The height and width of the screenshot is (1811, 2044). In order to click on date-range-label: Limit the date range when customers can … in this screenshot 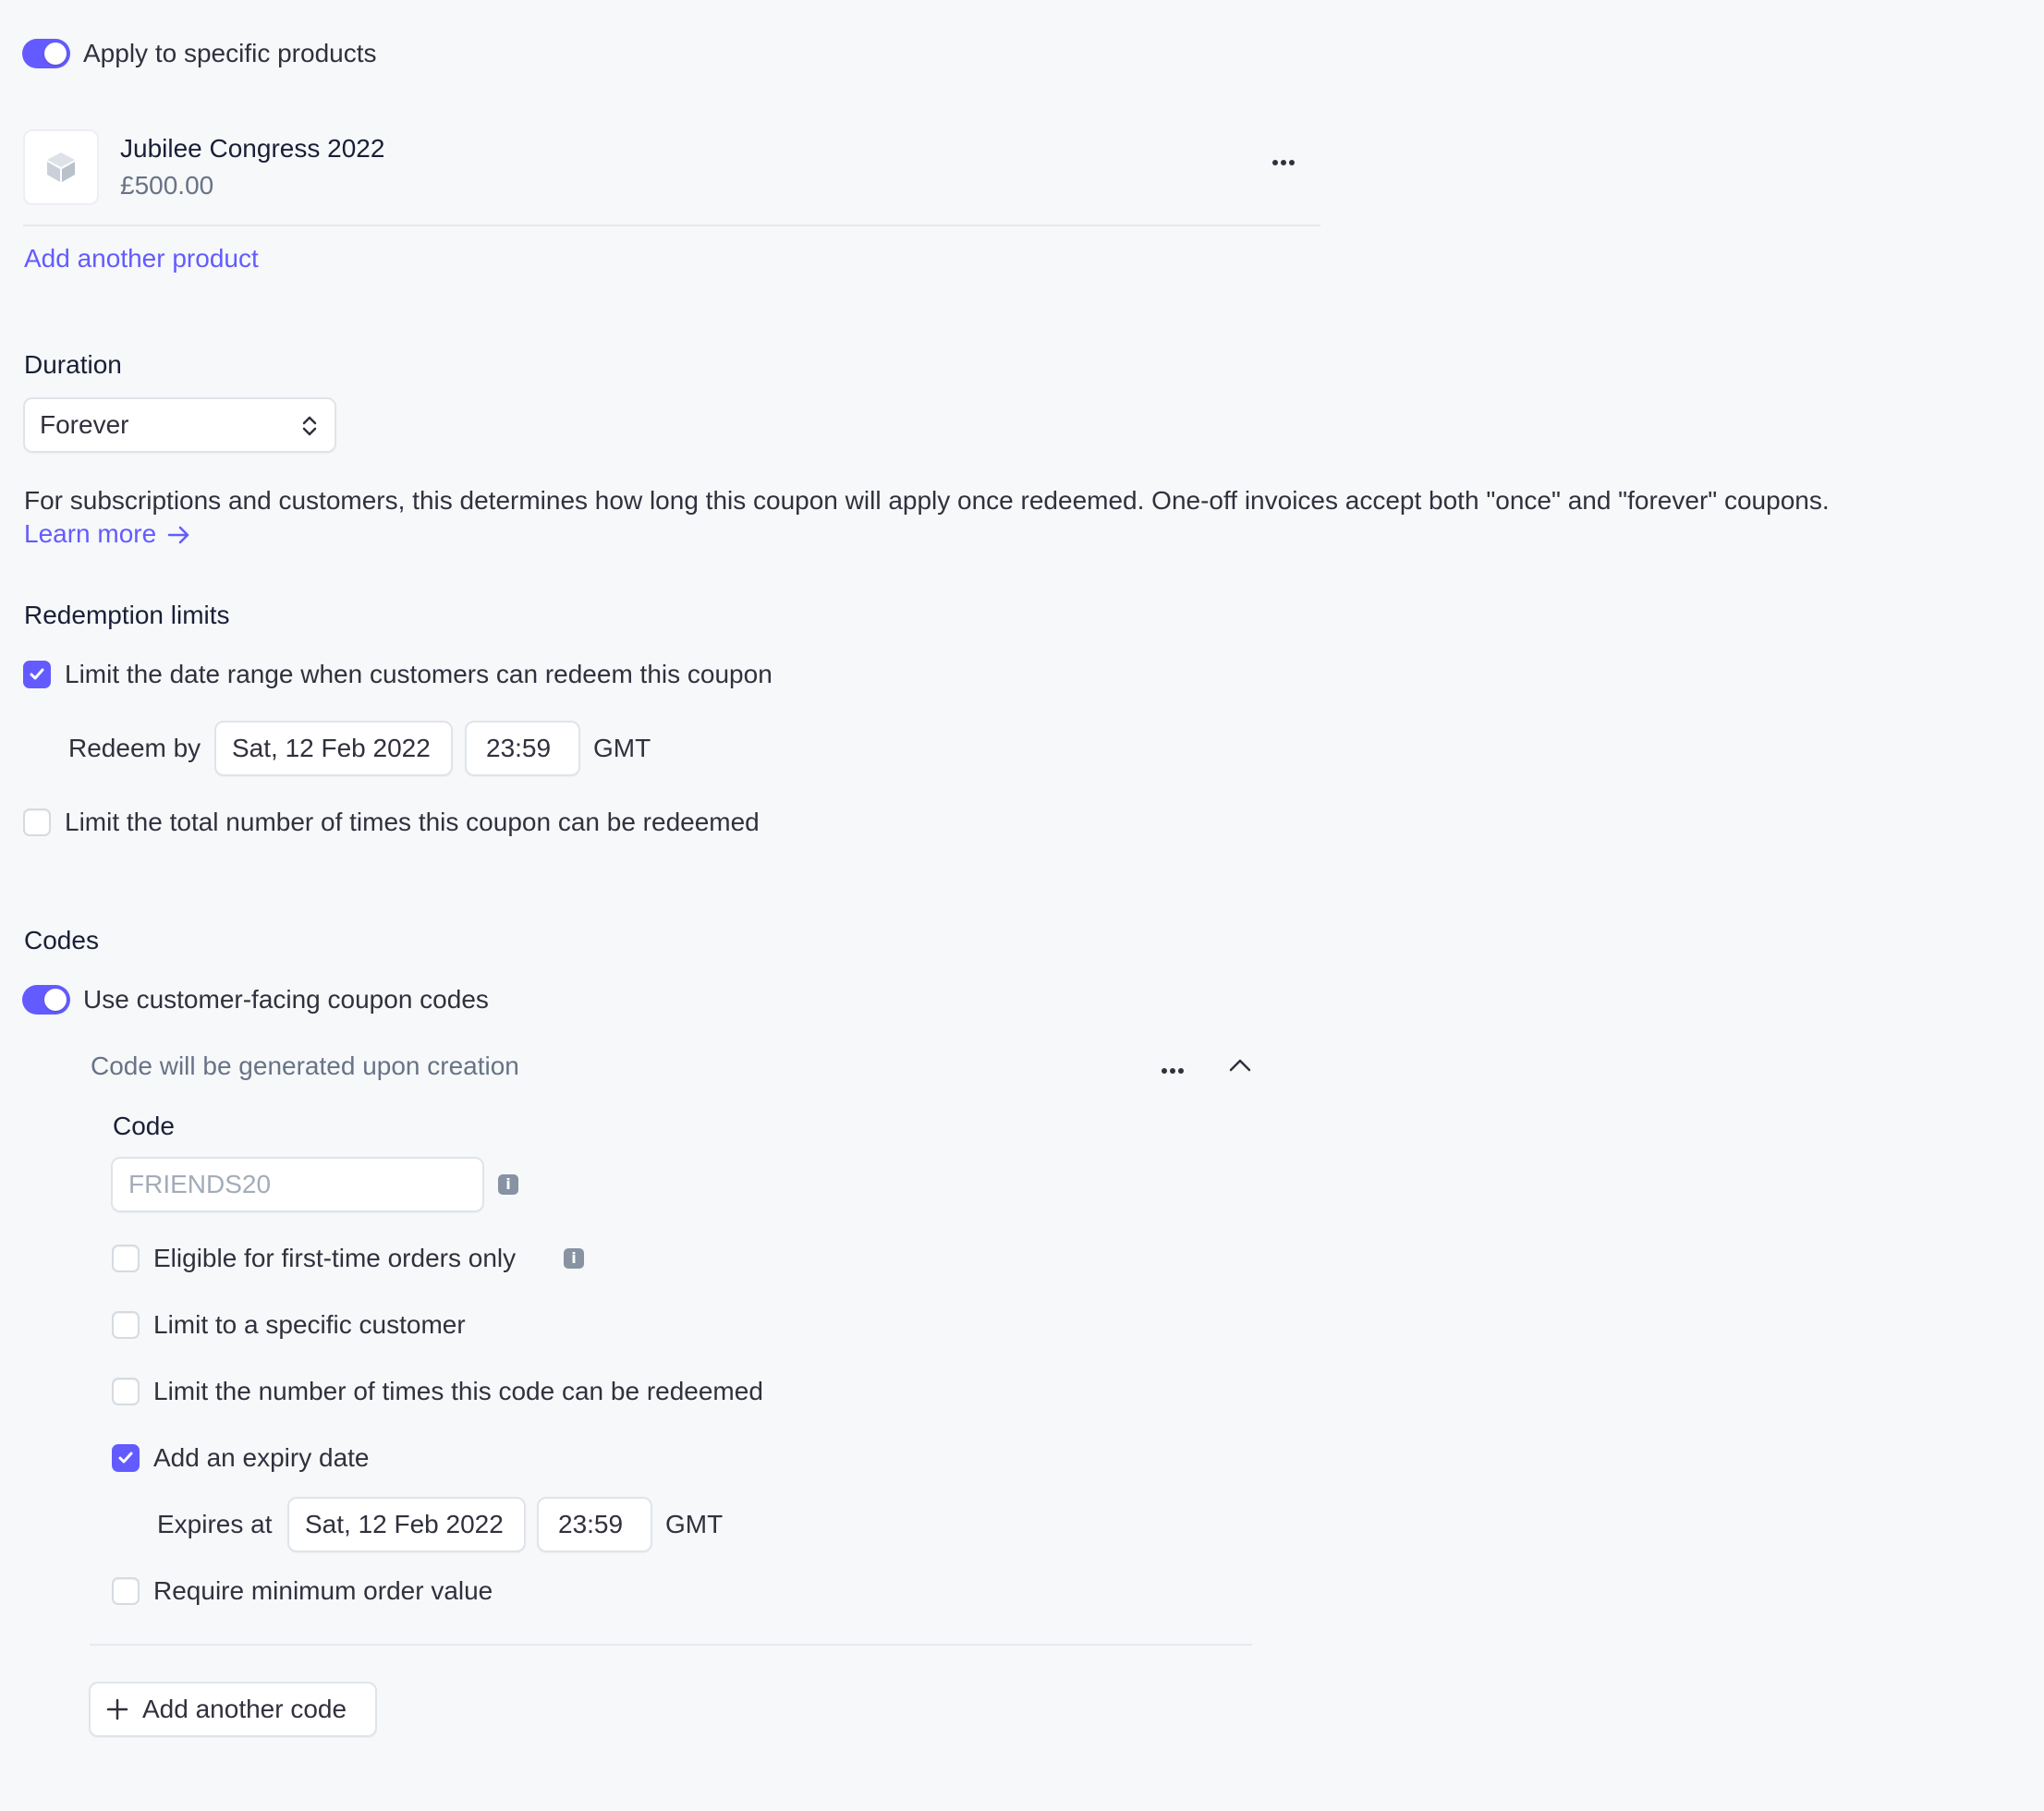, I will do `click(419, 674)`.